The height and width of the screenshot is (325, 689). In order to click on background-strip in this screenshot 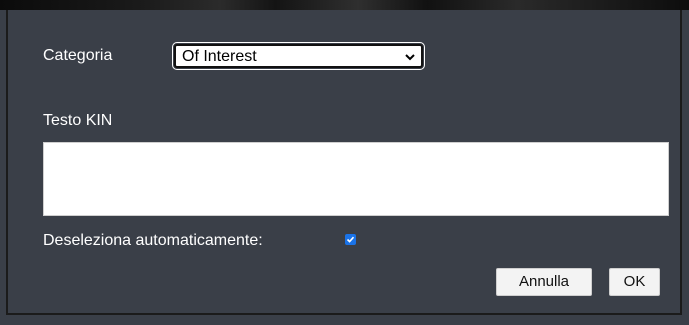, I will do `click(344, 5)`.